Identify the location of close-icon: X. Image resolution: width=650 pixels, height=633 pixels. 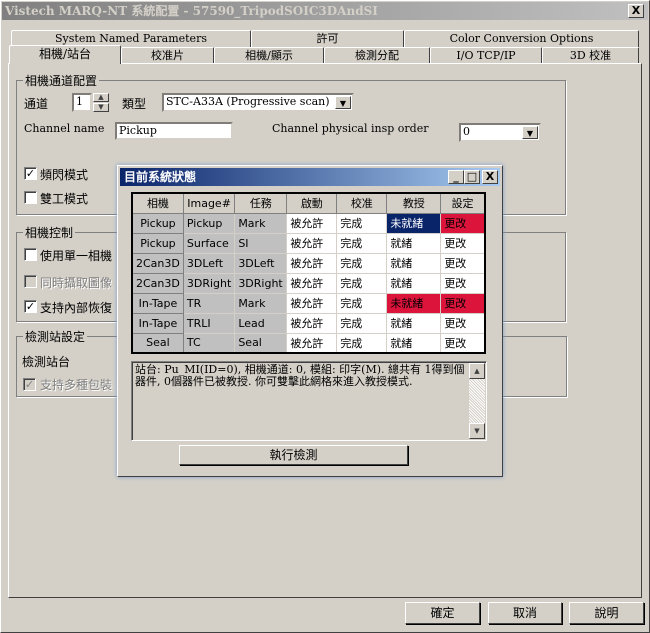
(490, 177).